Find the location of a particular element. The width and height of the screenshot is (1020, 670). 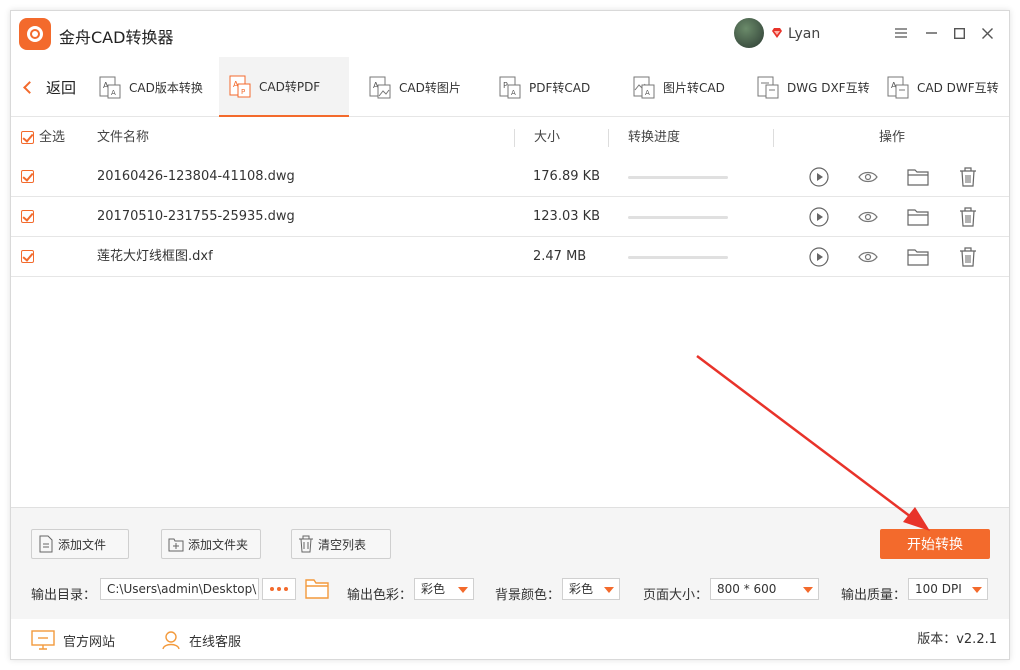

add-folder-icon is located at coordinates (176, 545).